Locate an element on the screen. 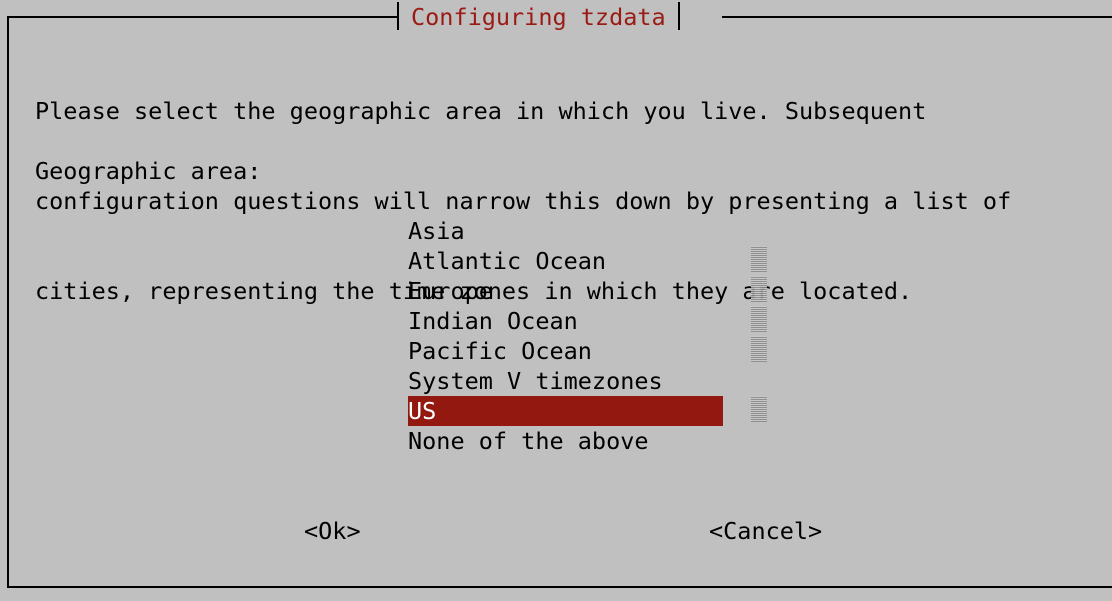  menu-item-us-selected: US is located at coordinates (565, 411).